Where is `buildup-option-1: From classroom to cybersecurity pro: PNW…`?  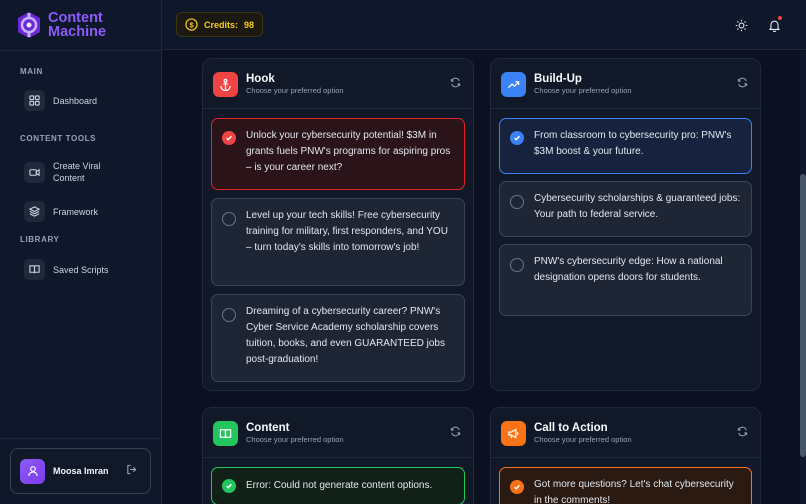 buildup-option-1: From classroom to cybersecurity pro: PNW… is located at coordinates (625, 146).